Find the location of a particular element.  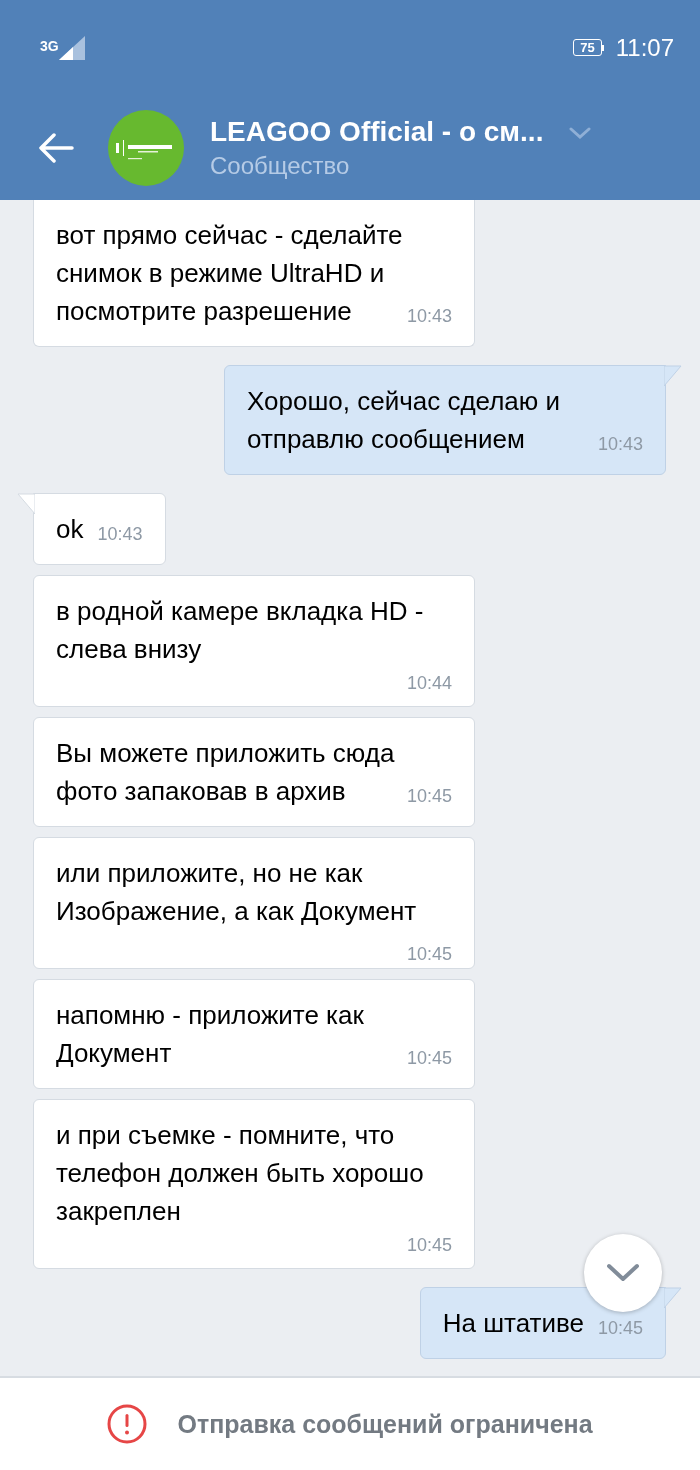

warning-icon is located at coordinates (127, 1424).